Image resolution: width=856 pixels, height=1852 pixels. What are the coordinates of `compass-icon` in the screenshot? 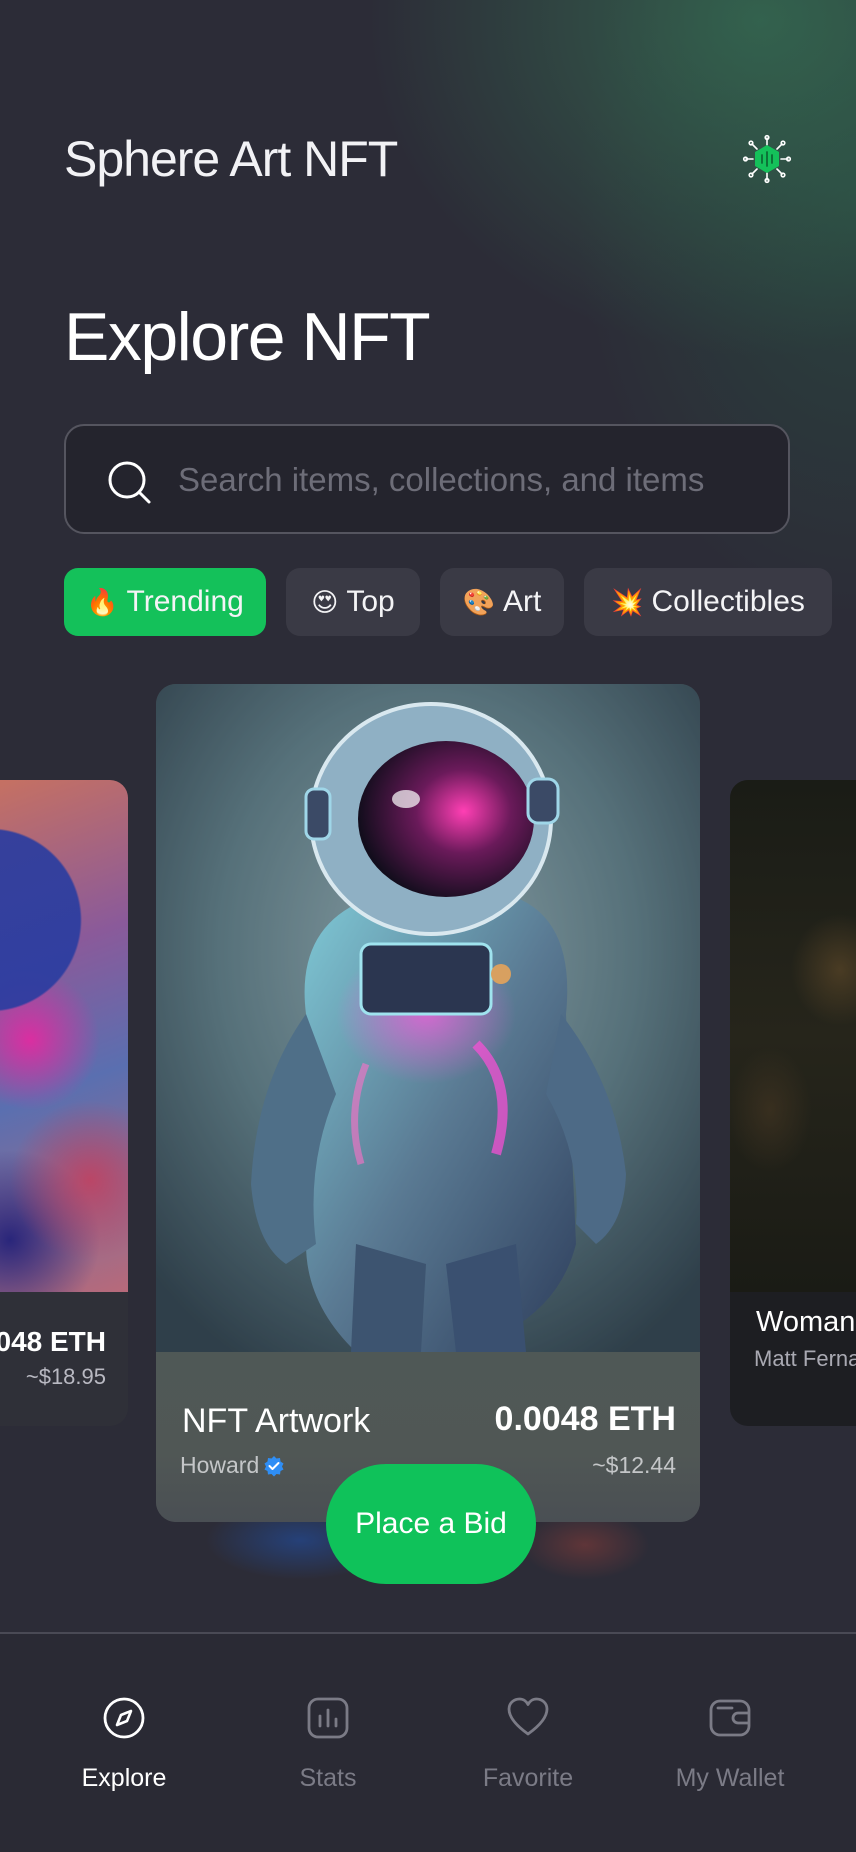 It's located at (124, 1718).